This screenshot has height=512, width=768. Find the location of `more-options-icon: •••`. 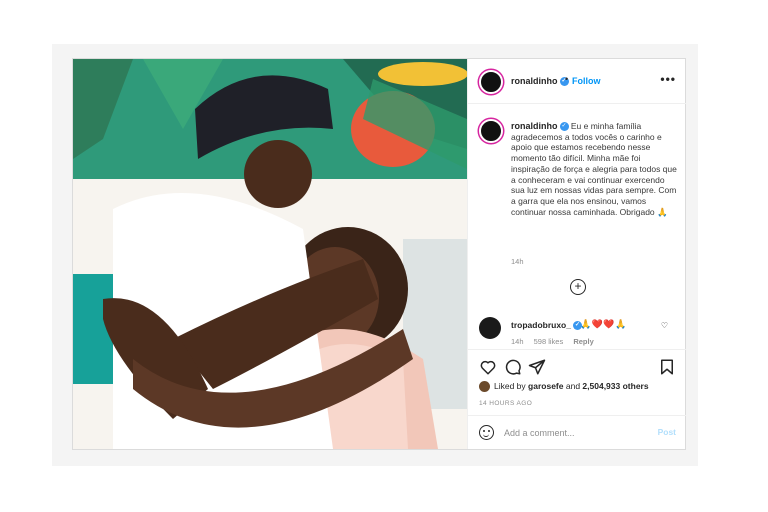

more-options-icon: ••• is located at coordinates (668, 79).